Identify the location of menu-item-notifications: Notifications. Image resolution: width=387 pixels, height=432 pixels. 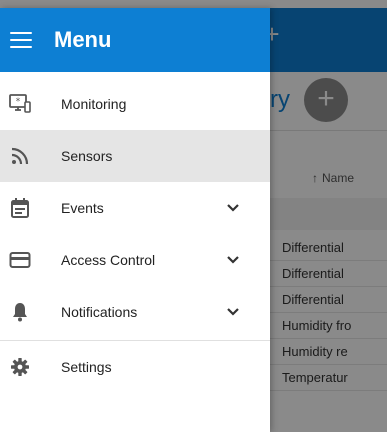
(135, 312).